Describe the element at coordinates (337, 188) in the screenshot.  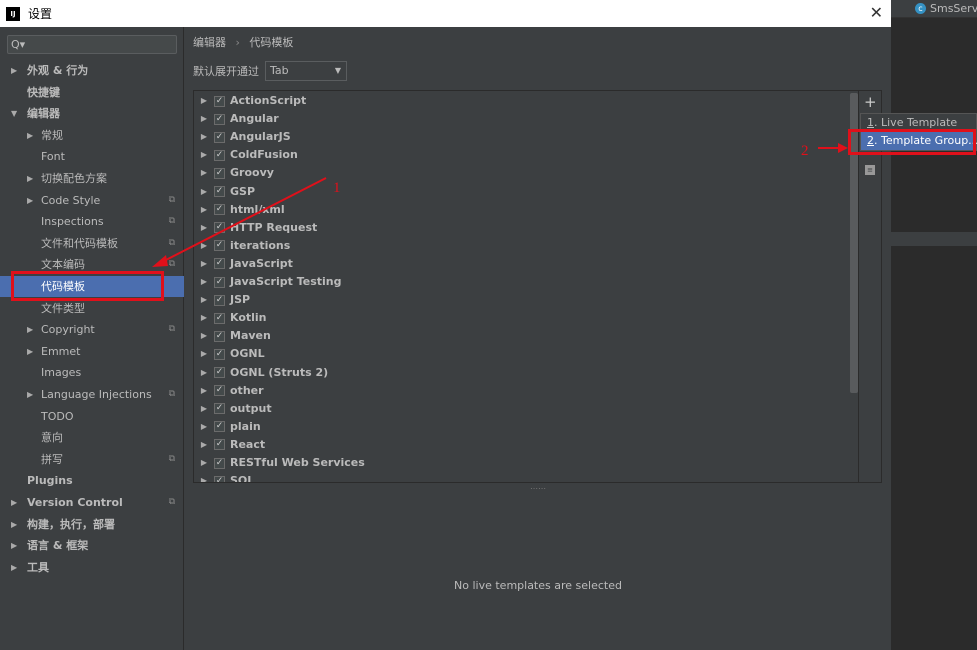
I see `annotation-label-1: 1` at that location.